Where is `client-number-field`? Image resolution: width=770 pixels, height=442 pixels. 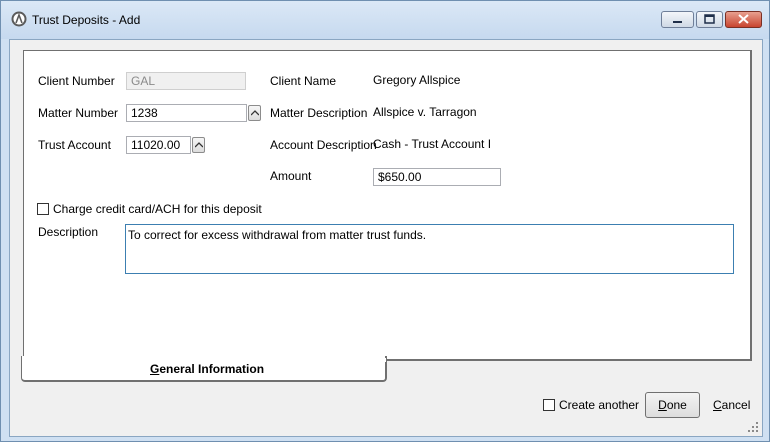
client-number-field is located at coordinates (186, 81).